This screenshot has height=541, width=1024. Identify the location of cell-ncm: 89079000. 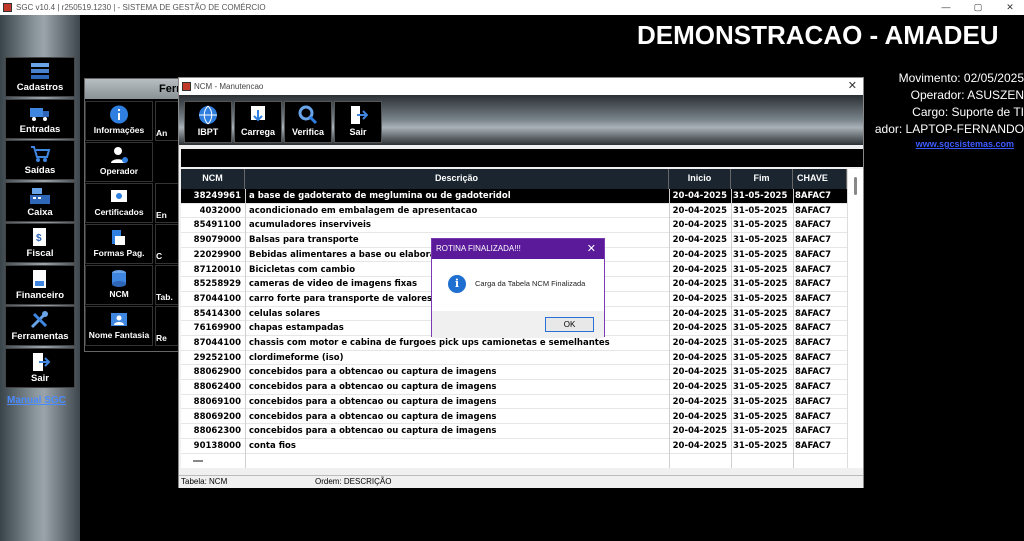
(217, 240).